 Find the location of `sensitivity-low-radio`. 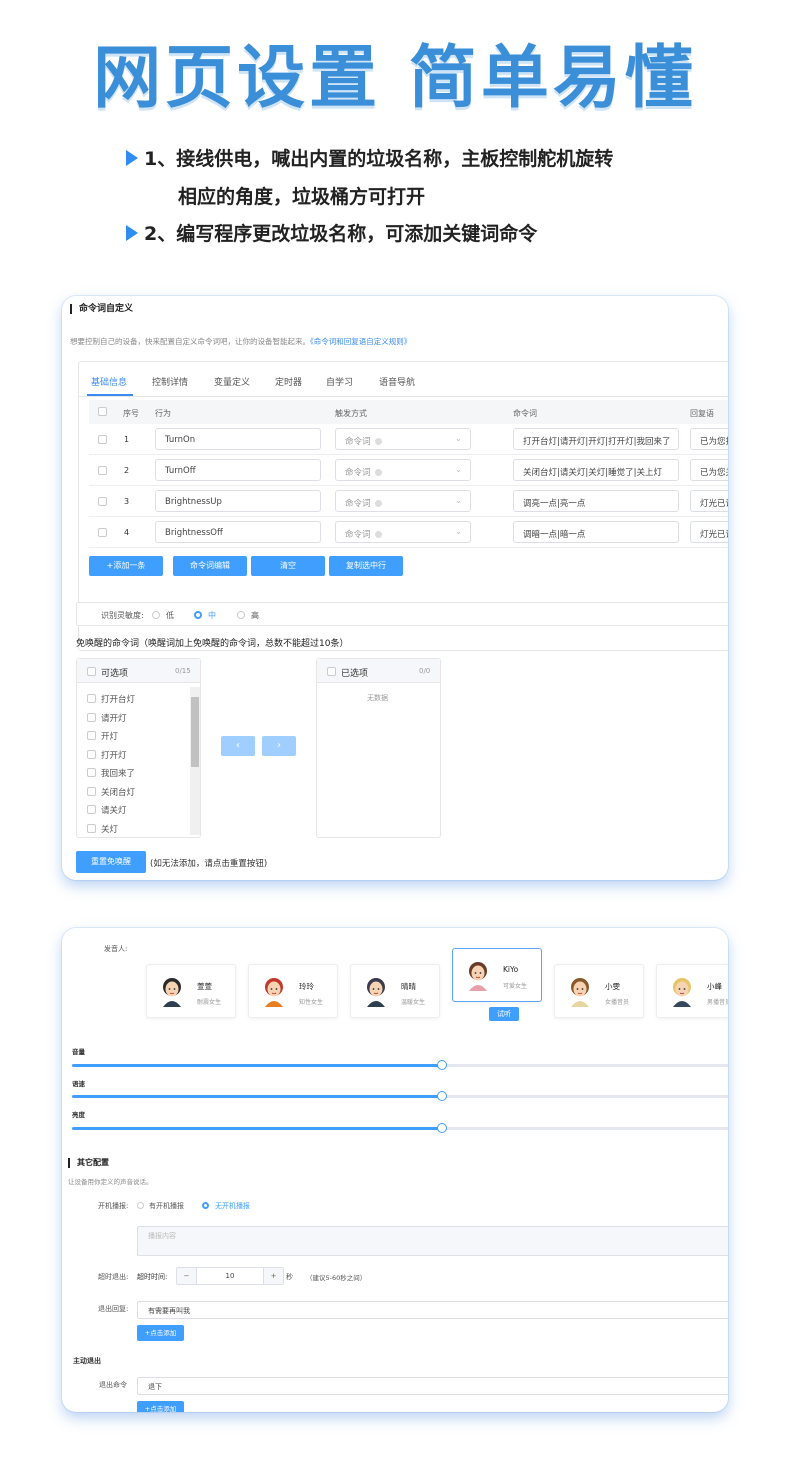

sensitivity-low-radio is located at coordinates (156, 615).